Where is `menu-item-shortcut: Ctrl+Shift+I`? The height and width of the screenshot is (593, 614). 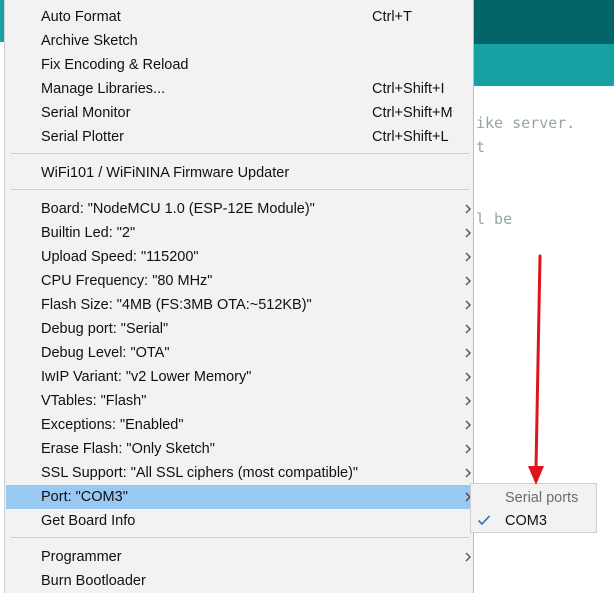
menu-item-shortcut: Ctrl+Shift+I is located at coordinates (408, 89).